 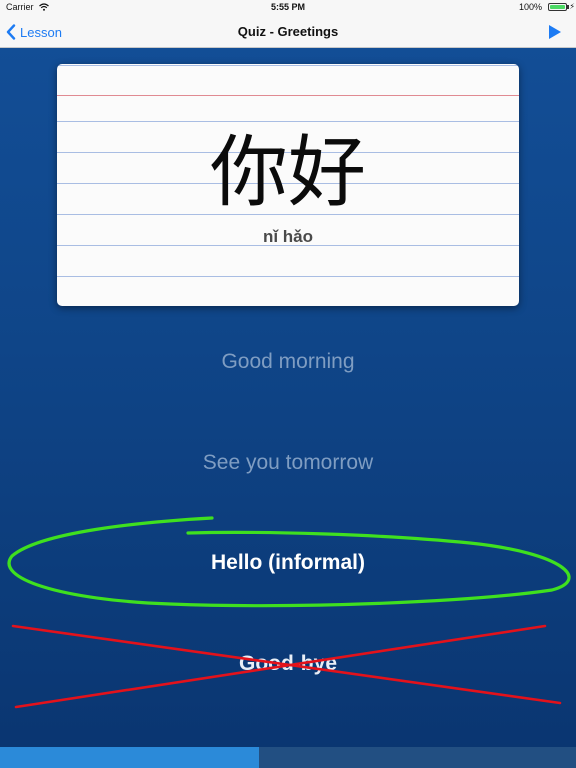 I want to click on answer-option-good-bye: Good-bye, so click(x=288, y=664).